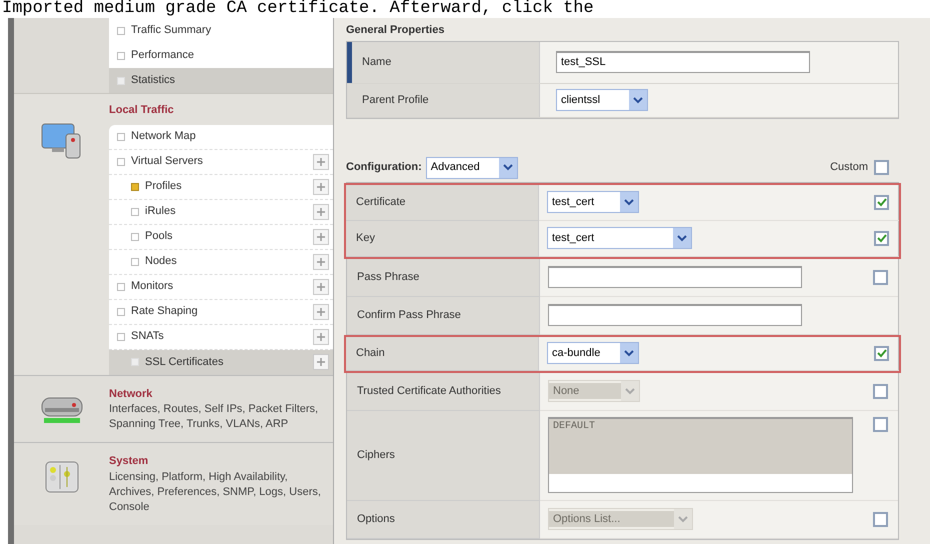 This screenshot has width=930, height=544. I want to click on menu-label: Monitors, so click(152, 286).